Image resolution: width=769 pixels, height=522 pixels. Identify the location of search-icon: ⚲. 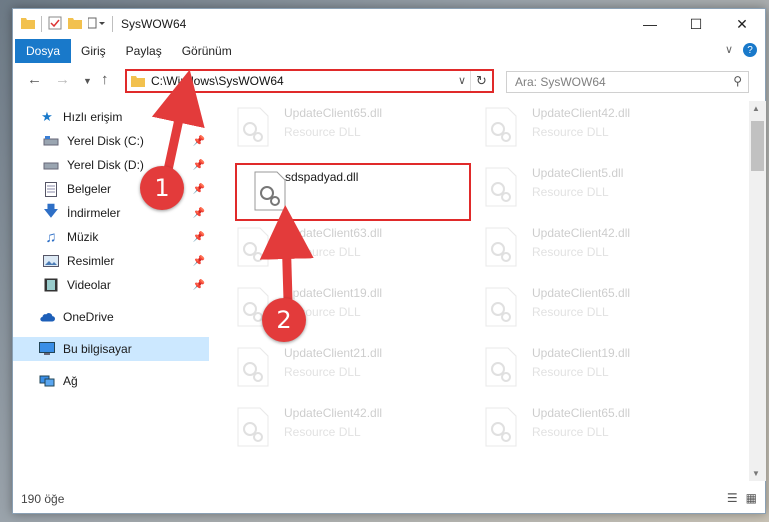
(737, 81).